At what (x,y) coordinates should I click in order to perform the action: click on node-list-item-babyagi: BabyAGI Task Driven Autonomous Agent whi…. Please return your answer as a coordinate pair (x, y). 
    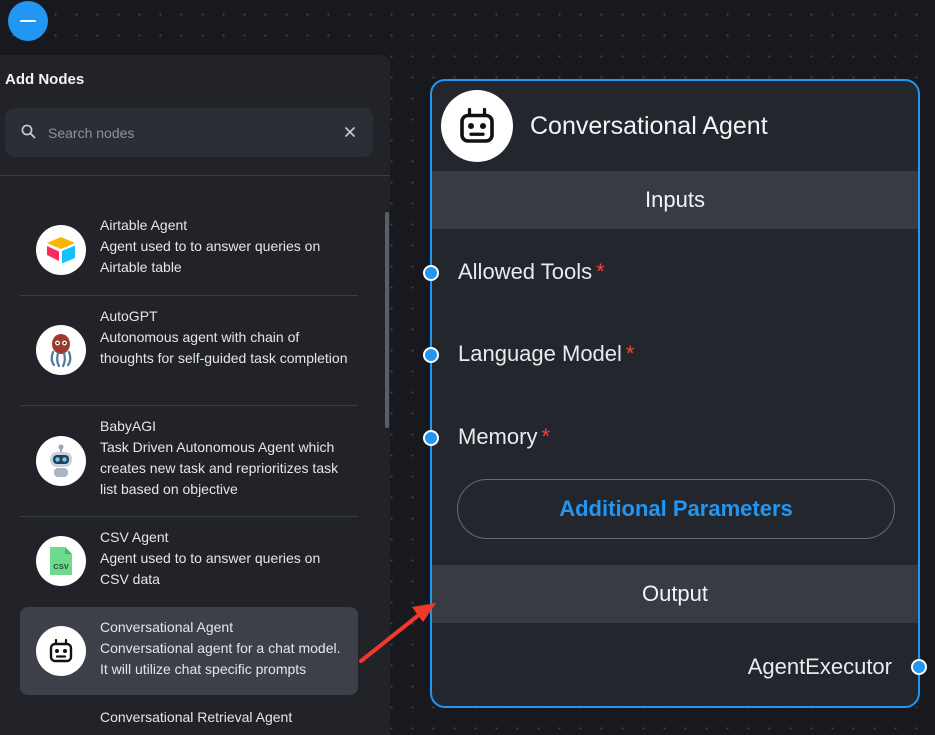
    Looking at the image, I should click on (189, 461).